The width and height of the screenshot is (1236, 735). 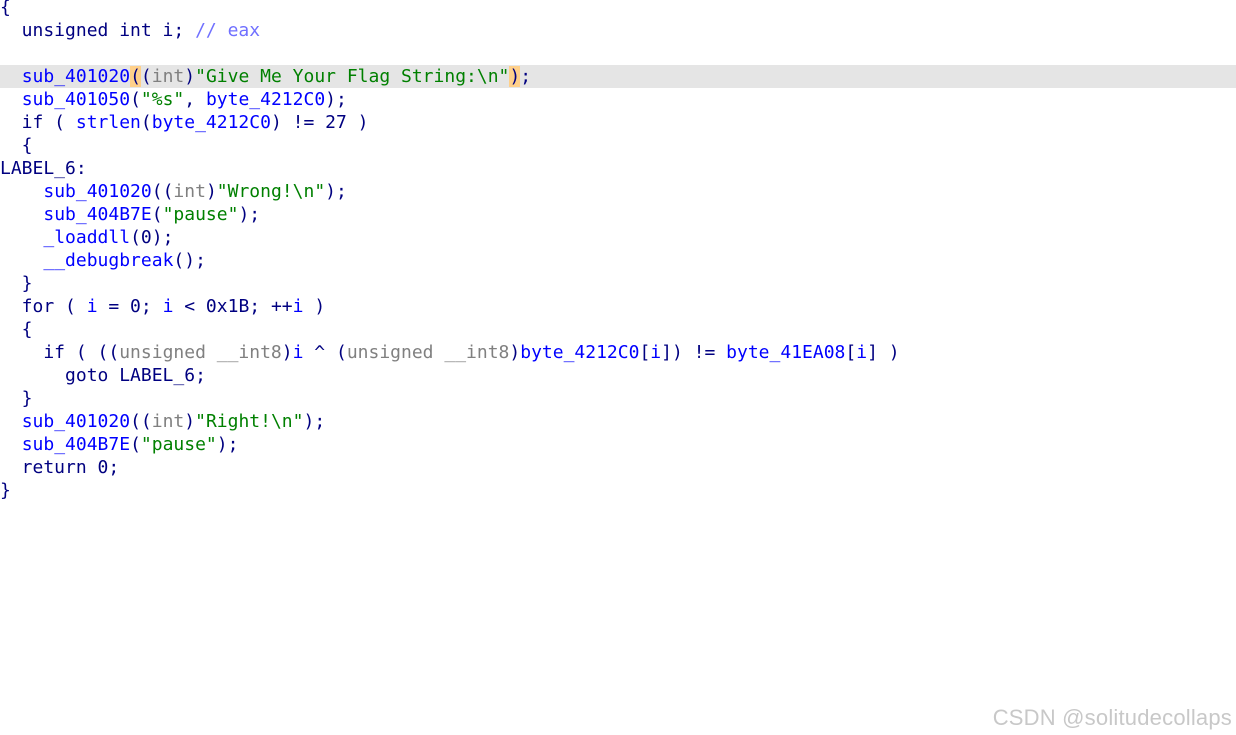 What do you see at coordinates (618, 260) in the screenshot?
I see `code-line: __debugbreak();` at bounding box center [618, 260].